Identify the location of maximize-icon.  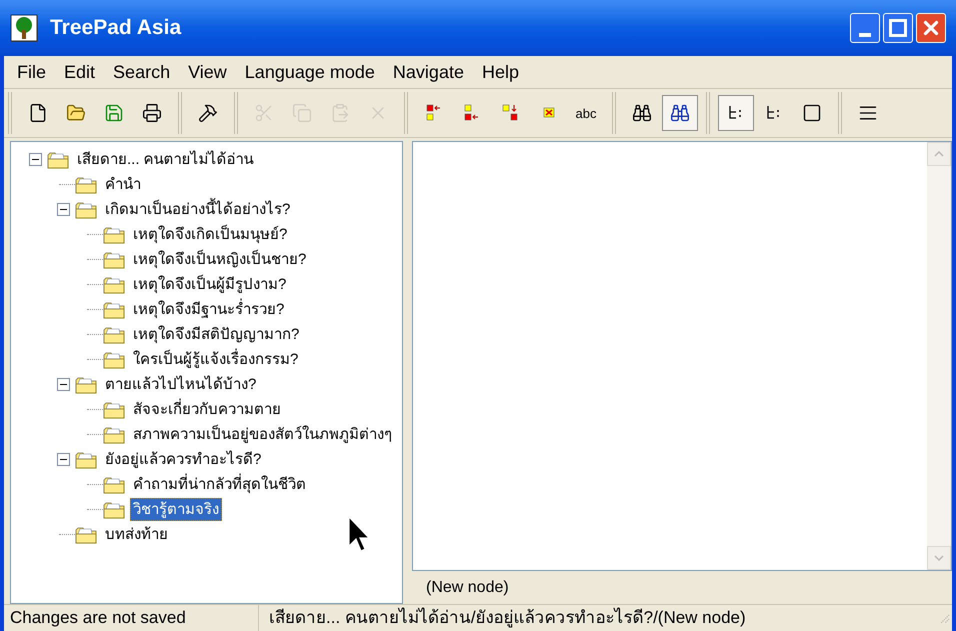
(898, 28).